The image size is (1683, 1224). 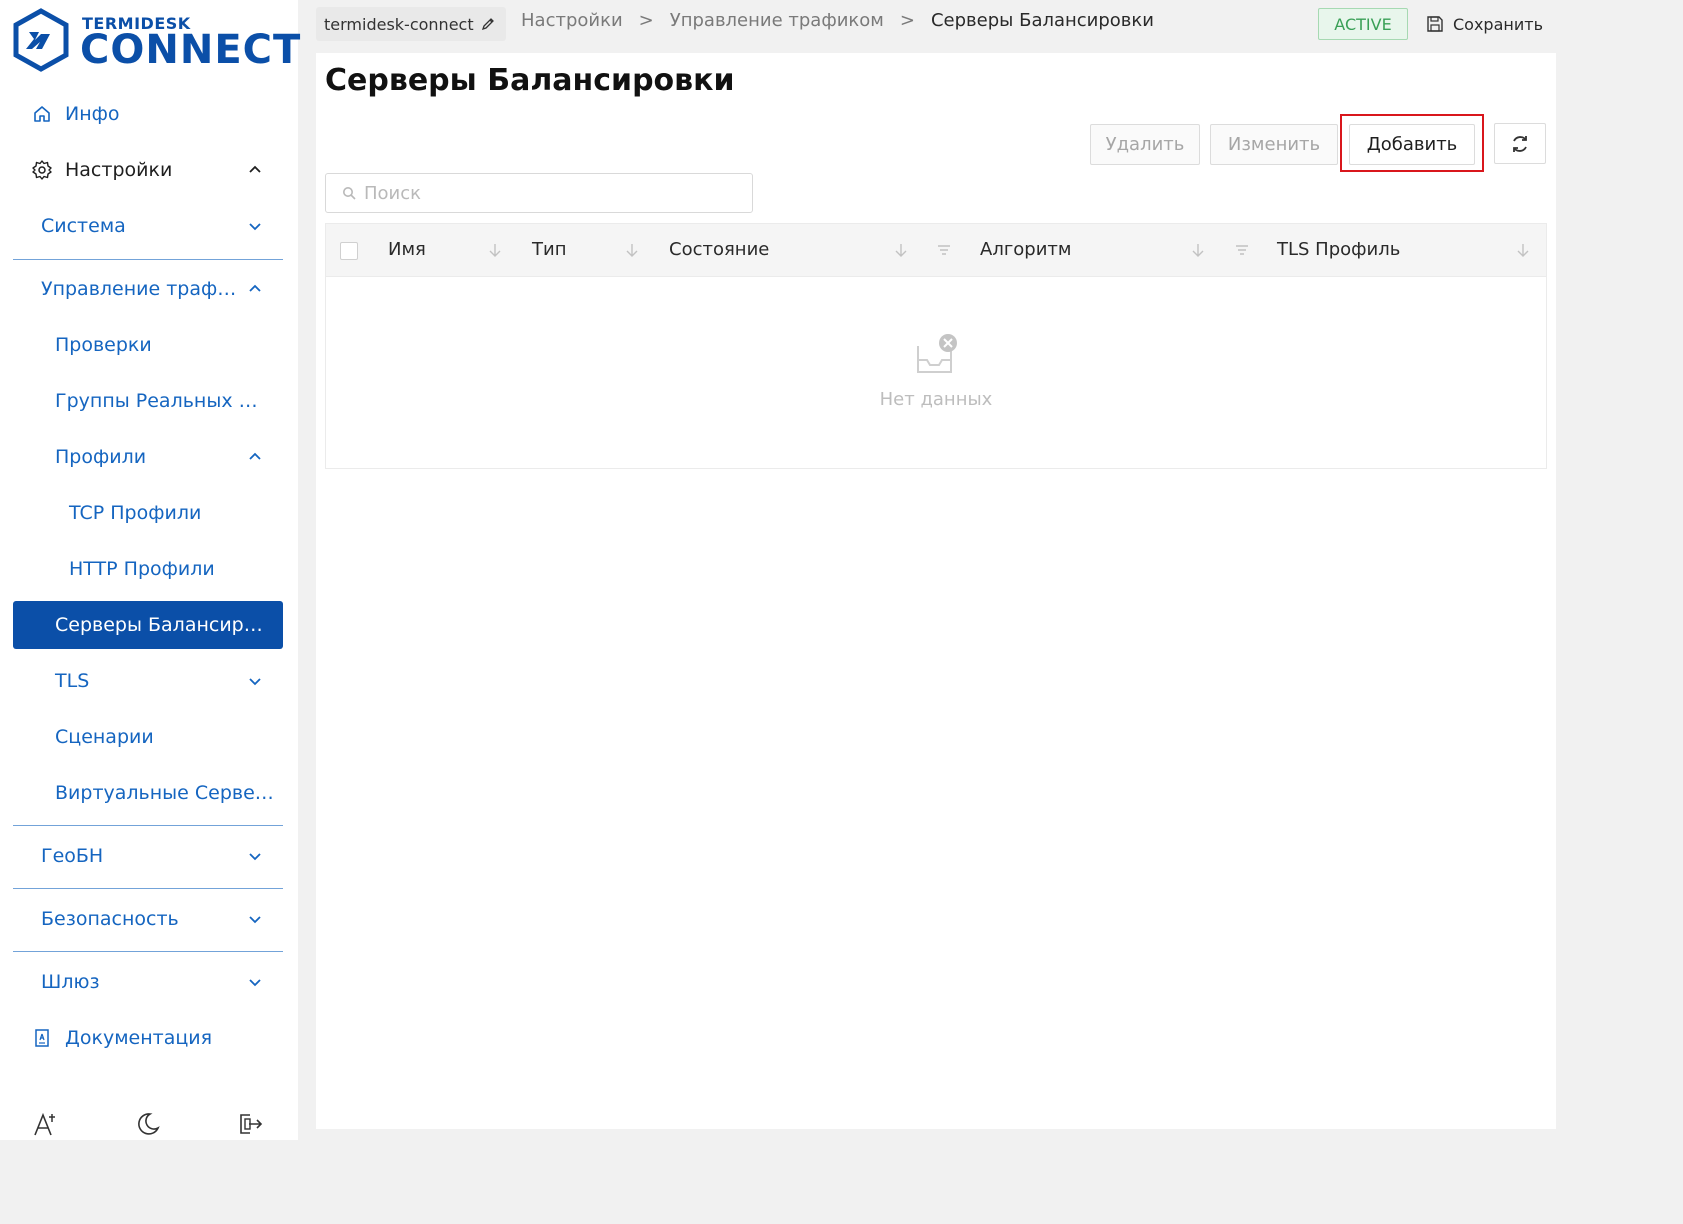 I want to click on delete-button: Удалить, so click(x=1145, y=144).